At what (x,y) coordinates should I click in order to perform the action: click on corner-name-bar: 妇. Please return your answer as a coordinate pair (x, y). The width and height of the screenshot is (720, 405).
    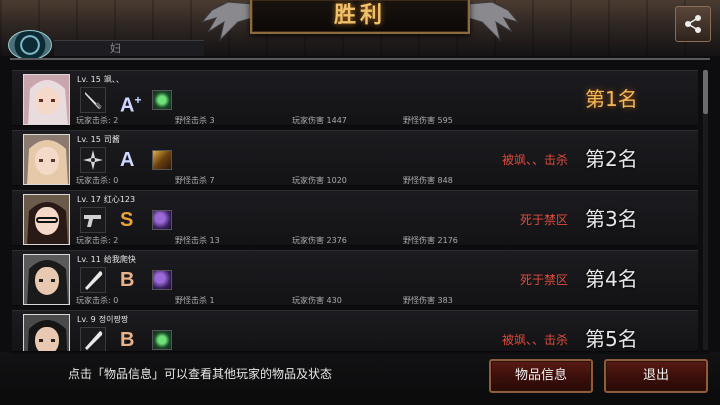
    Looking at the image, I should click on (129, 48).